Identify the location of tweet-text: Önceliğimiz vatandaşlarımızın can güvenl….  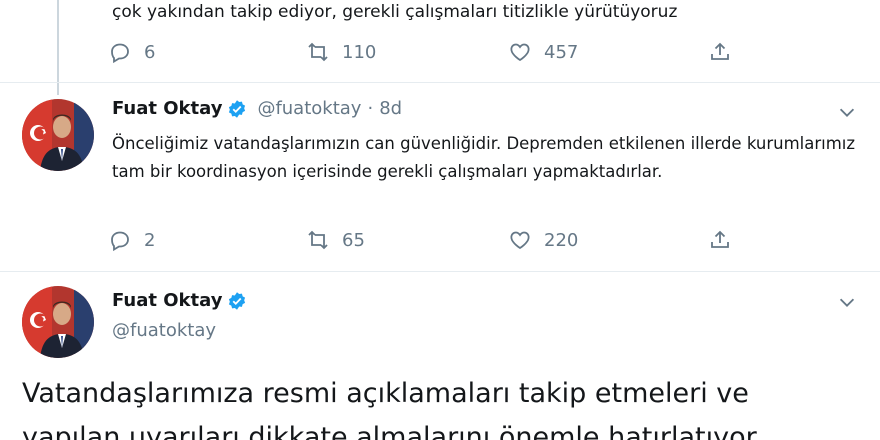
(484, 157).